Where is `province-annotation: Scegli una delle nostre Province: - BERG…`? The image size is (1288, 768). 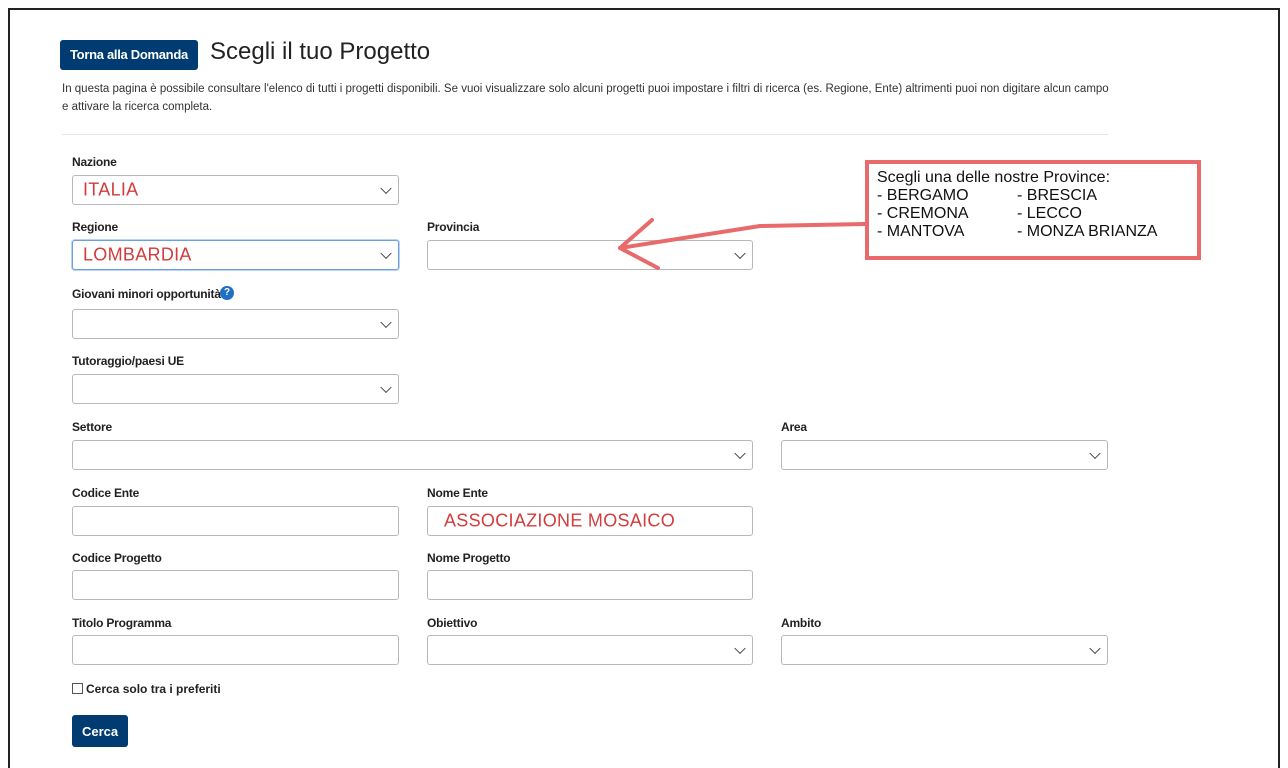
province-annotation: Scegli una delle nostre Province: - BERG… is located at coordinates (1033, 210).